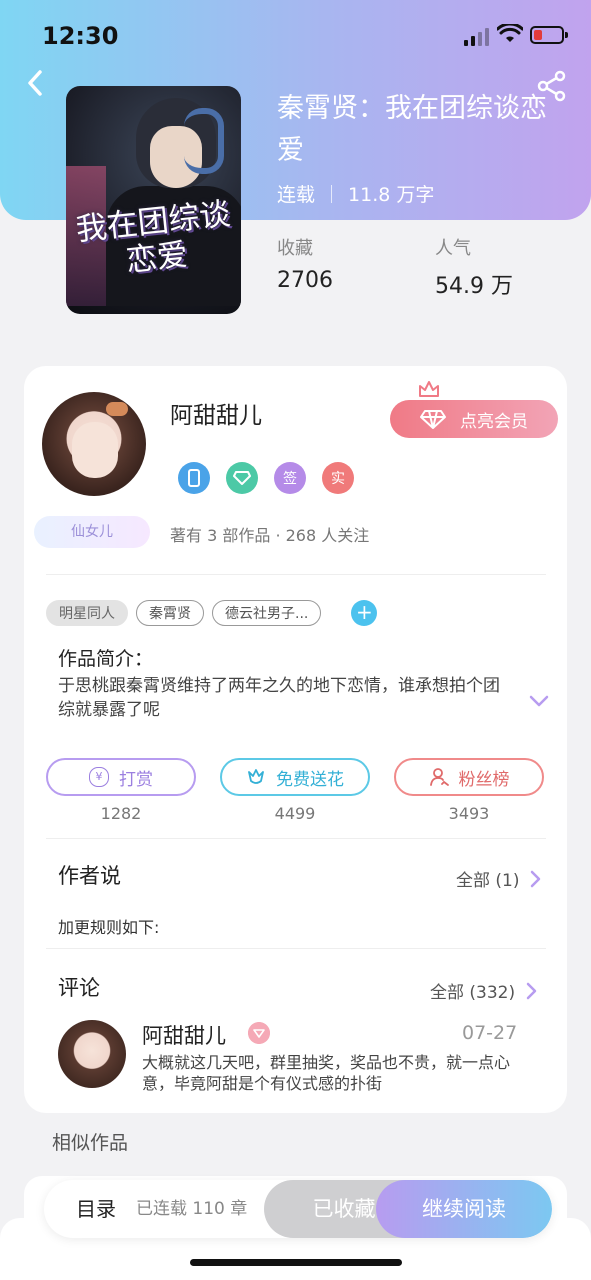  I want to click on fans-action: 粉丝榜 3493, so click(469, 790).